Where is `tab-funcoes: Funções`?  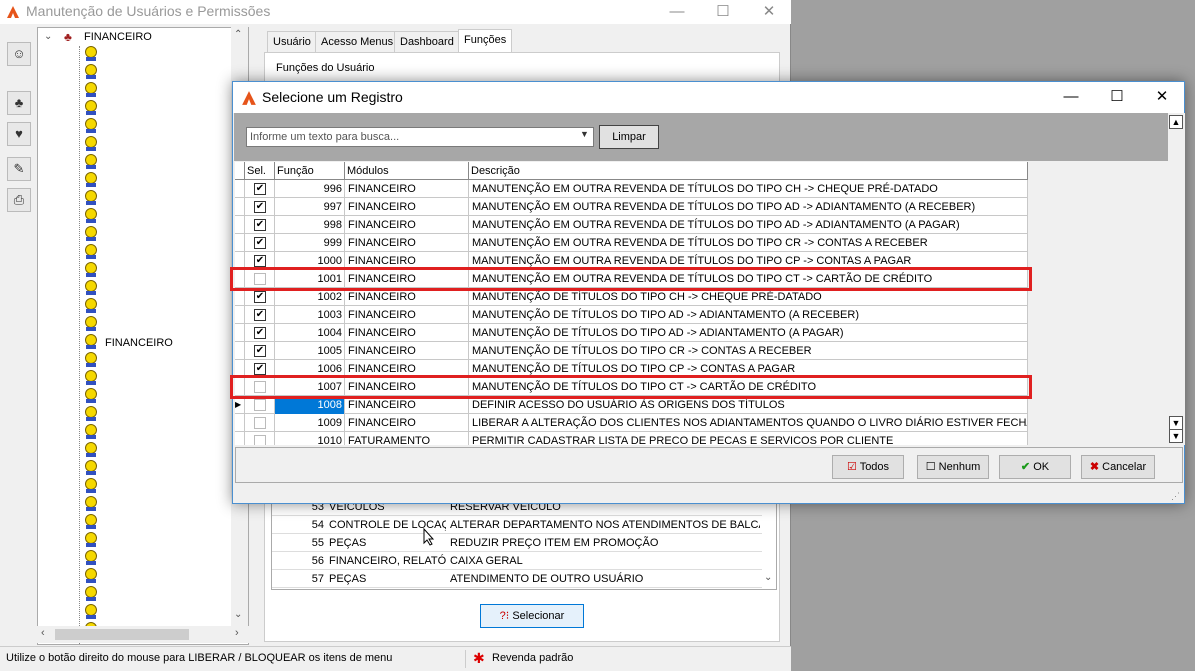
tab-funcoes: Funções is located at coordinates (485, 41).